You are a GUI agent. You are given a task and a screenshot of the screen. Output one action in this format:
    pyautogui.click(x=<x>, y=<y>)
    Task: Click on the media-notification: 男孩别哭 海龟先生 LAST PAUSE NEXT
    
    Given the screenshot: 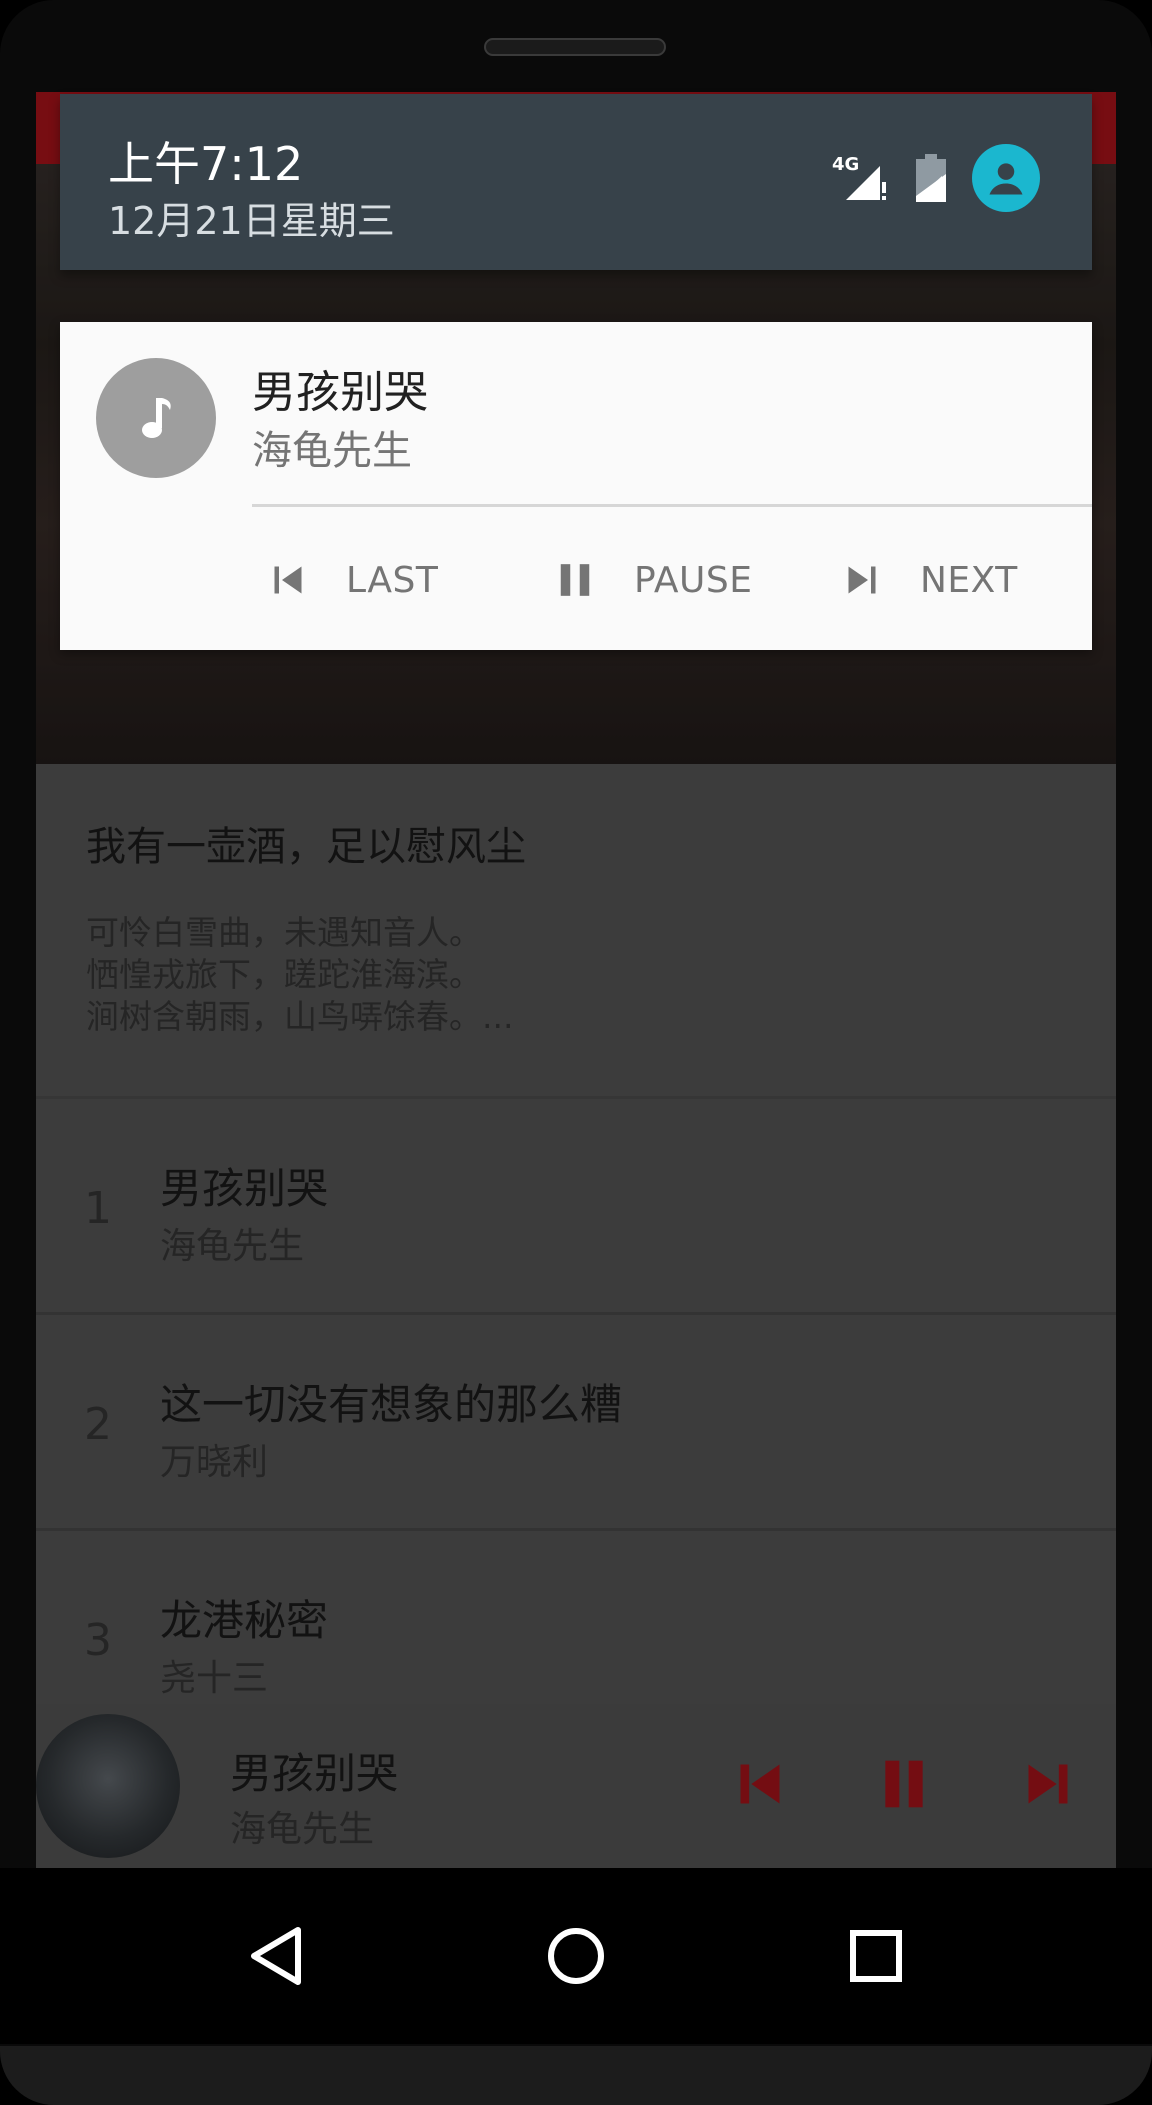 What is the action you would take?
    pyautogui.click(x=576, y=486)
    